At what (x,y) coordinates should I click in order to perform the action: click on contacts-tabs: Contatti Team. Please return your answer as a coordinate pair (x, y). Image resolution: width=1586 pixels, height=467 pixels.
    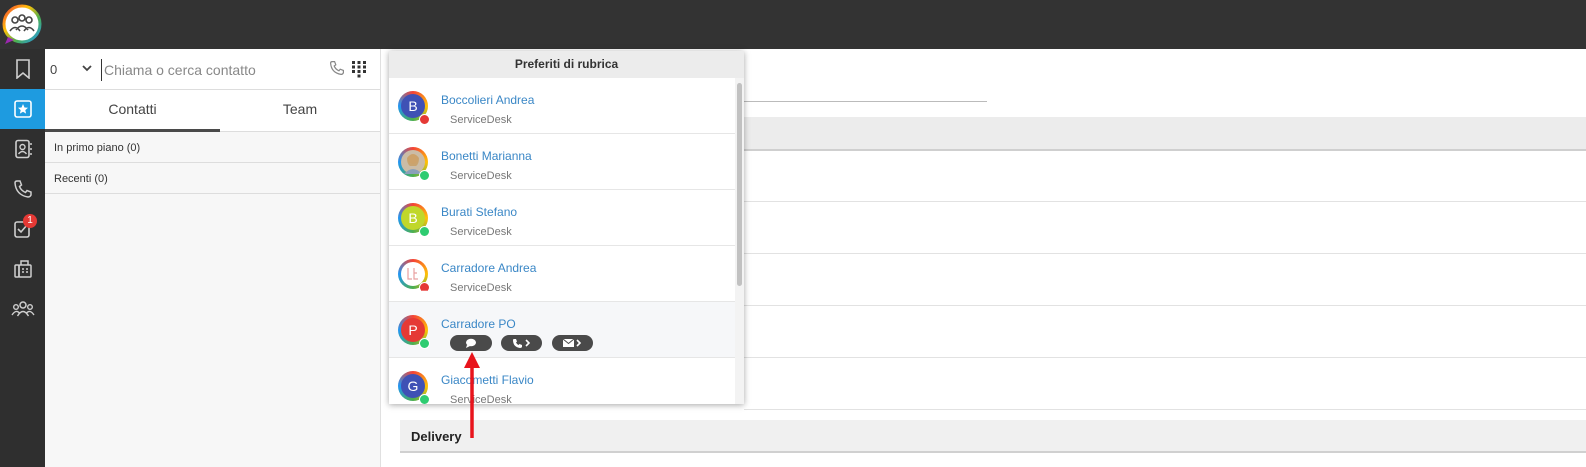
    Looking at the image, I should click on (212, 111).